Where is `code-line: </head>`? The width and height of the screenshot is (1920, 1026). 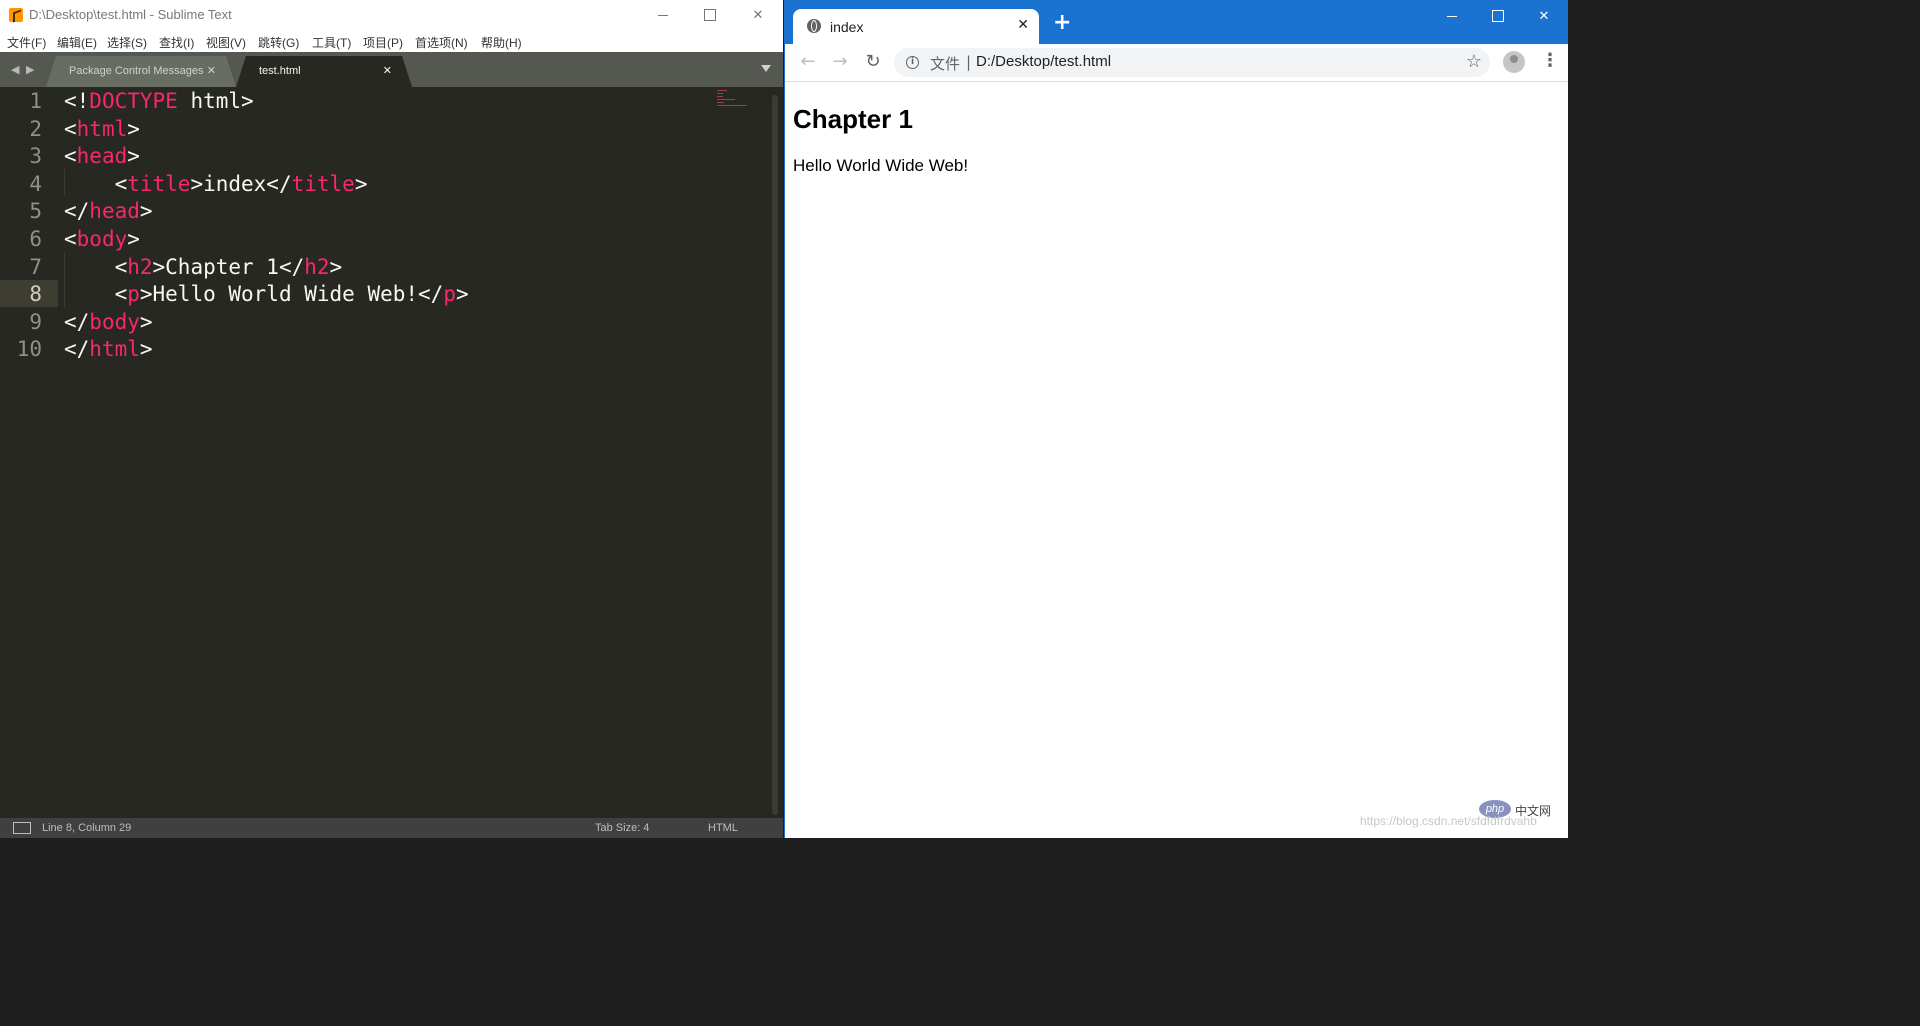
code-line: </head> is located at coordinates (108, 211).